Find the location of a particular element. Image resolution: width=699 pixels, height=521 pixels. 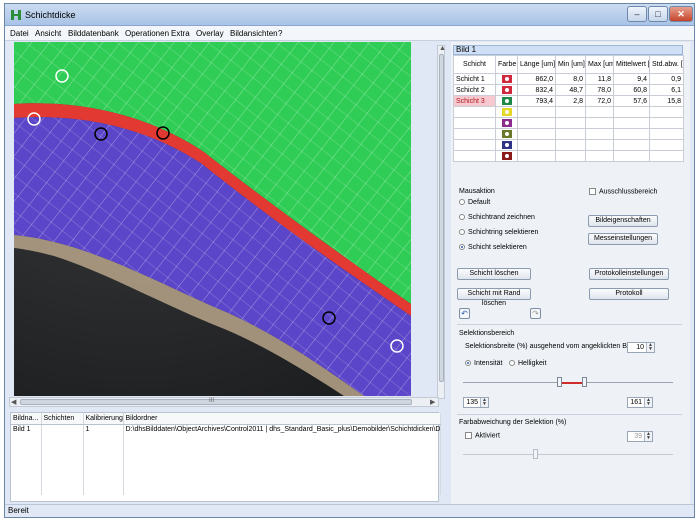

radio-label: Intensität is located at coordinates (488, 363).